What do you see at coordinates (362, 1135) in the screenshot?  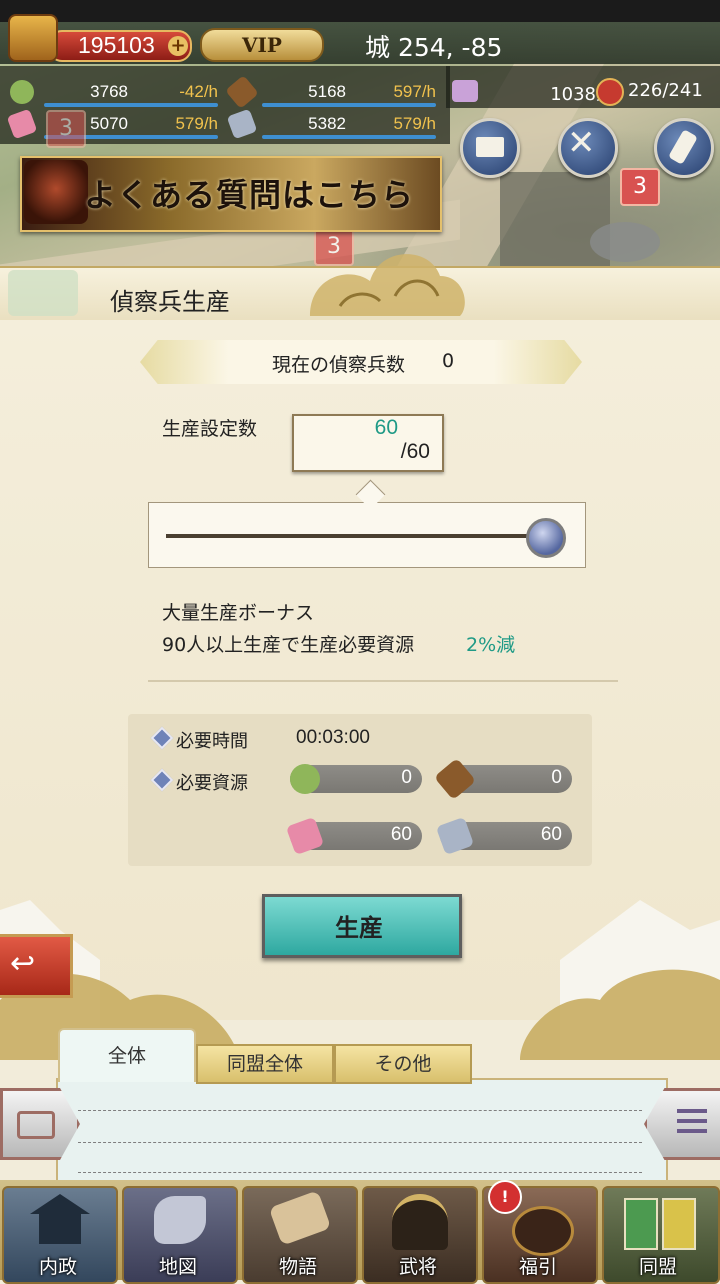 I see `chat-panel` at bounding box center [362, 1135].